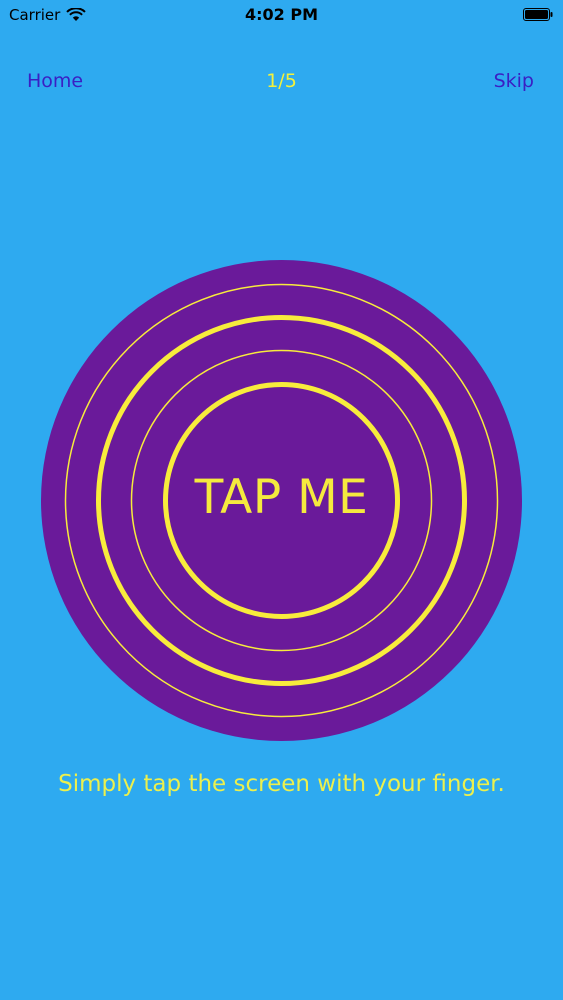  I want to click on tap-me-label: TAP ME, so click(281, 497).